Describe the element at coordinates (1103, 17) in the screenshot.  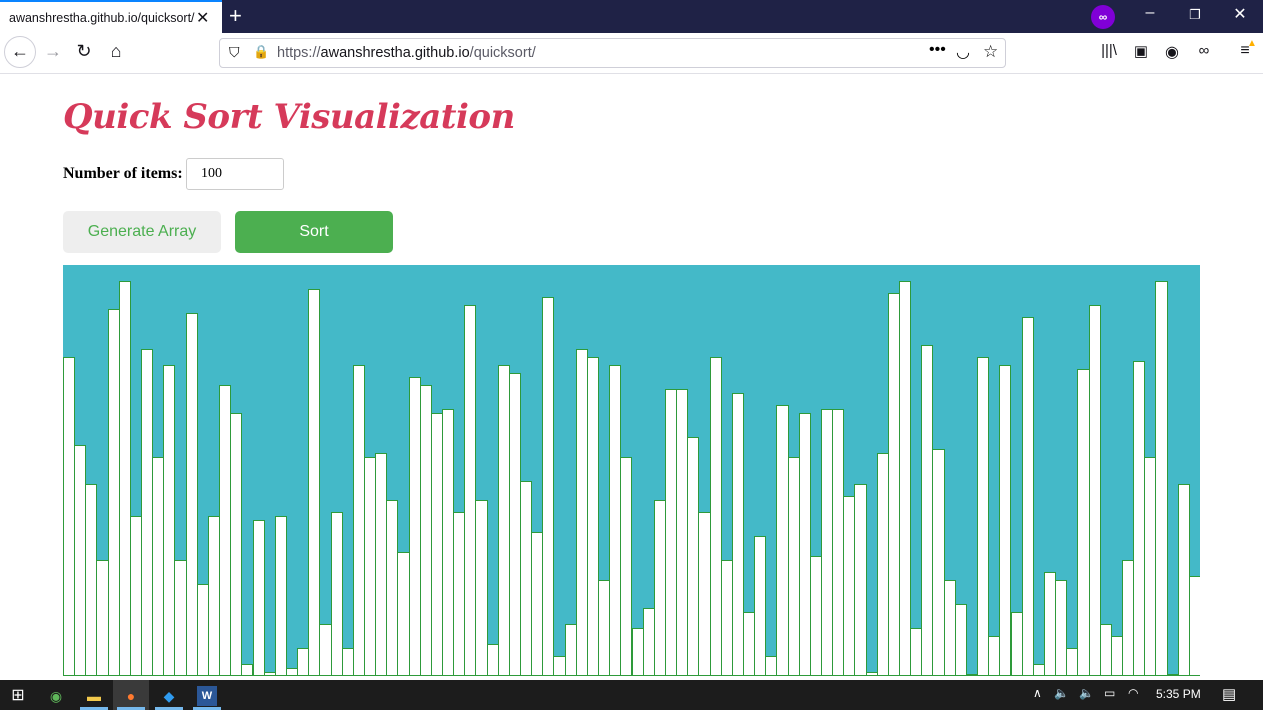
I see `private-browsing-icon: ∞` at that location.